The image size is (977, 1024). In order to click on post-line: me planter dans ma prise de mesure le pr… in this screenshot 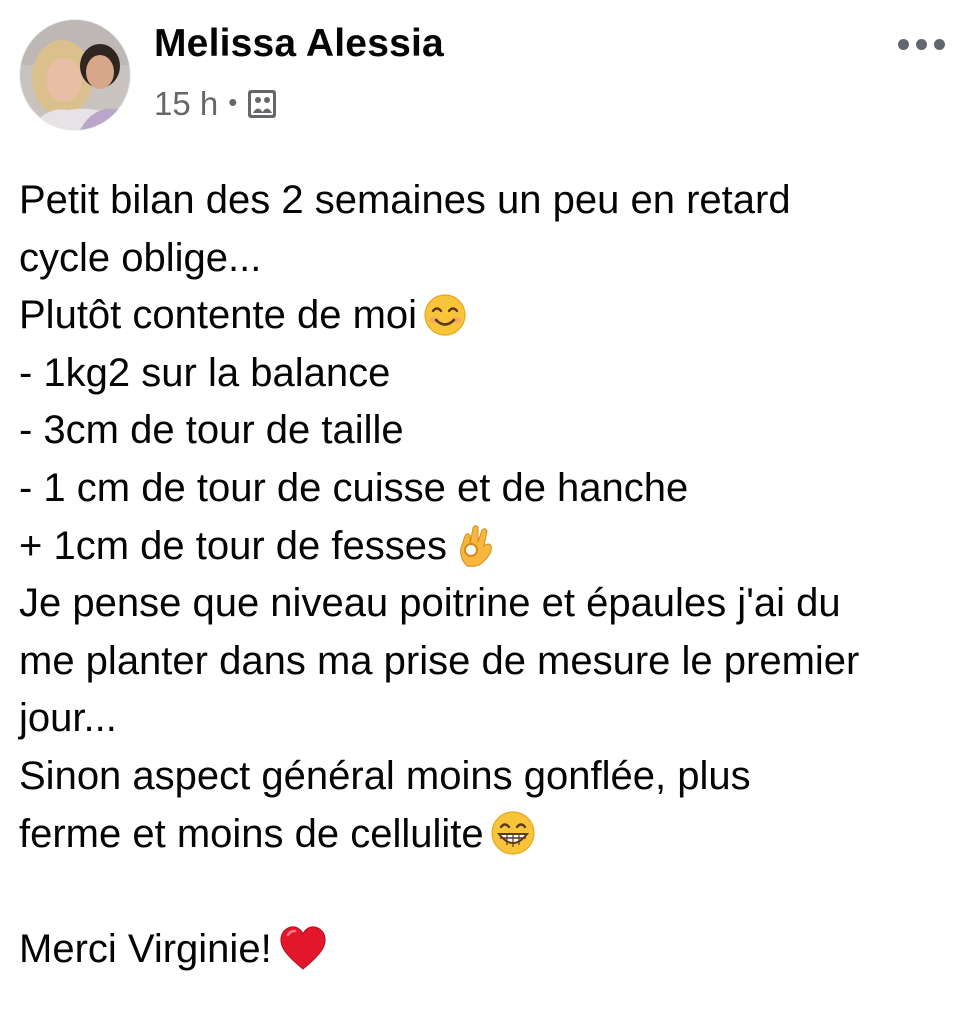, I will do `click(439, 660)`.